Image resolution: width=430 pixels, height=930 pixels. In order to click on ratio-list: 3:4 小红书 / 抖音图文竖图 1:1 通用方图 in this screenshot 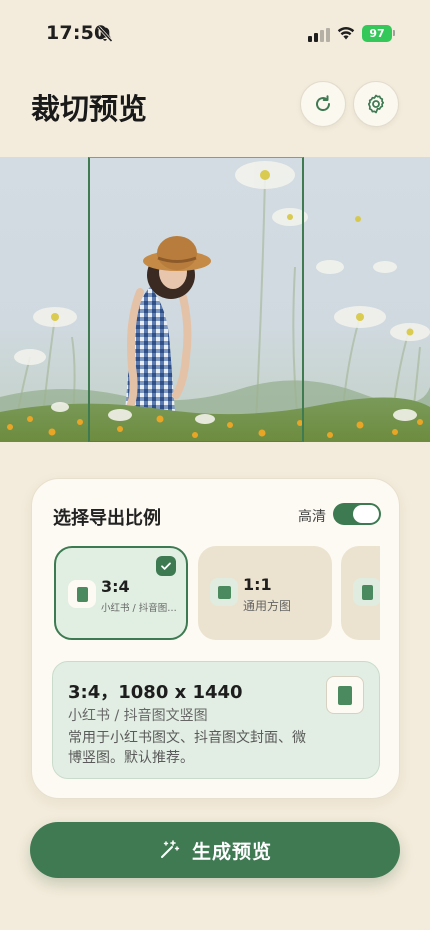, I will do `click(216, 594)`.